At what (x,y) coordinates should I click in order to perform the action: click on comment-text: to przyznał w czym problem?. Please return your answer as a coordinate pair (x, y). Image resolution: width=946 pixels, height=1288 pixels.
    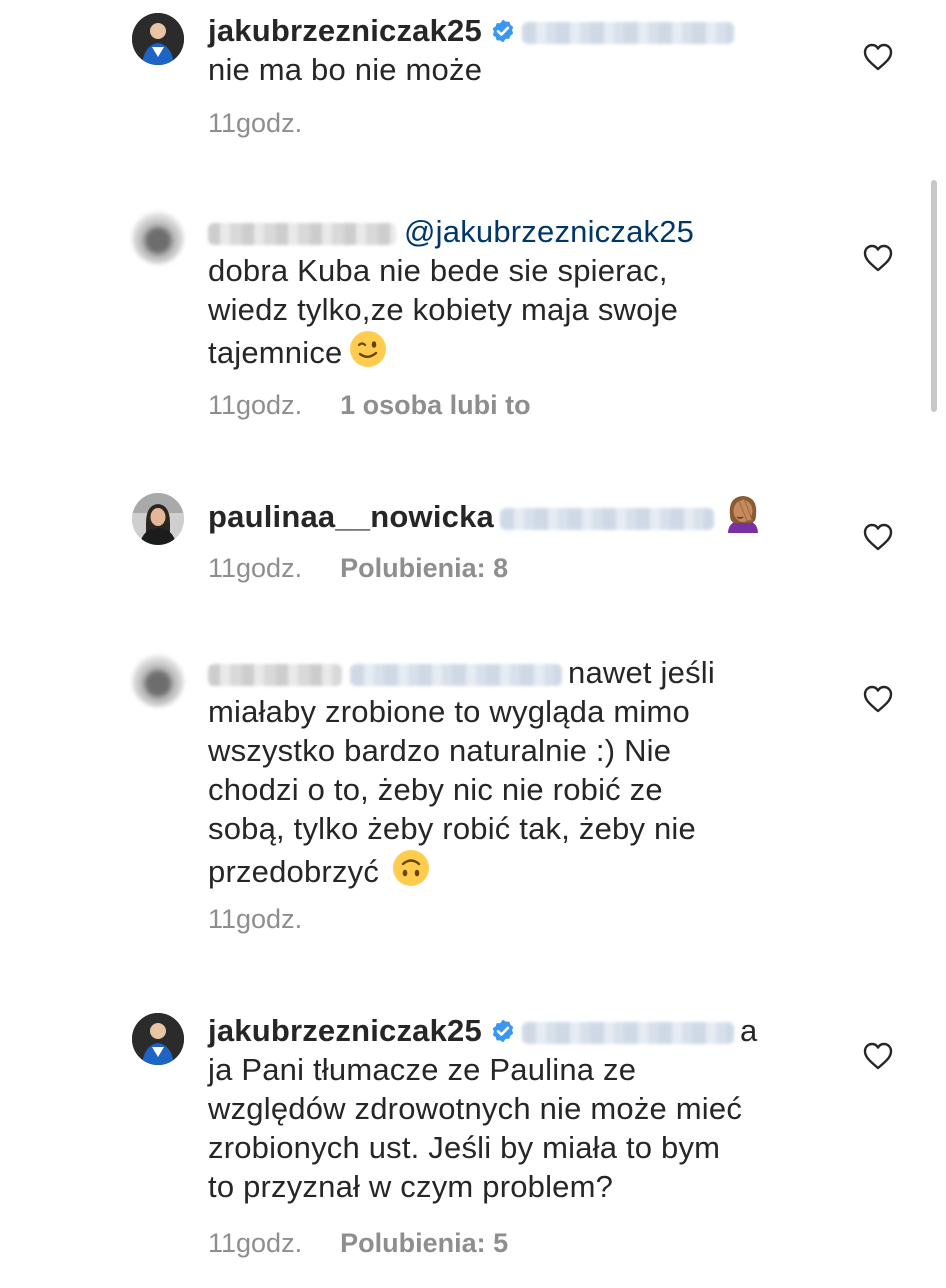
    Looking at the image, I should click on (411, 1186).